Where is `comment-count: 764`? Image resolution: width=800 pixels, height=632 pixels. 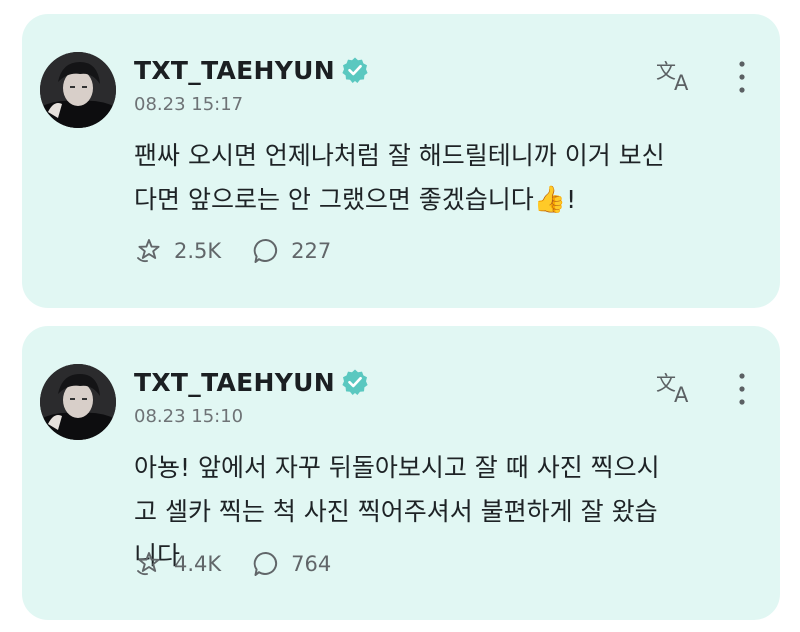 comment-count: 764 is located at coordinates (311, 564).